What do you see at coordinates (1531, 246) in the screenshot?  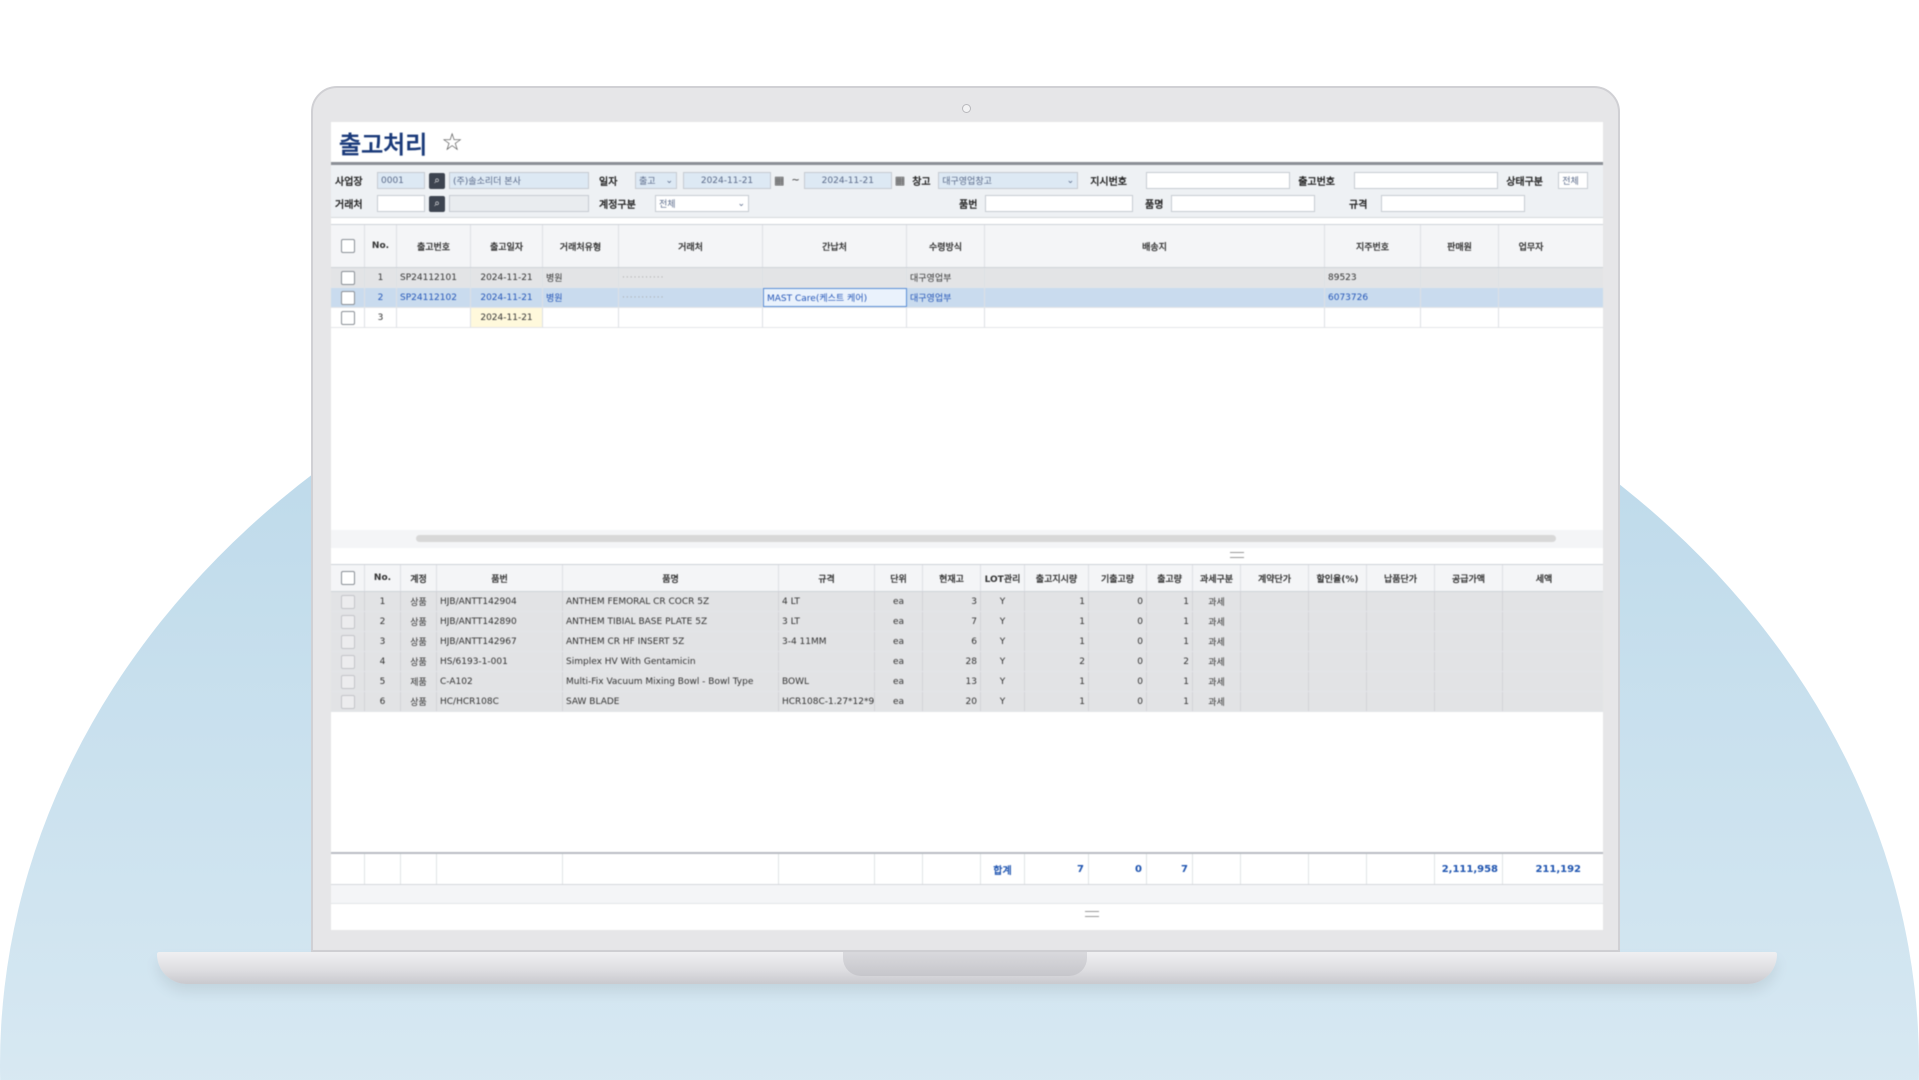 I see `col-worker: 업무자` at bounding box center [1531, 246].